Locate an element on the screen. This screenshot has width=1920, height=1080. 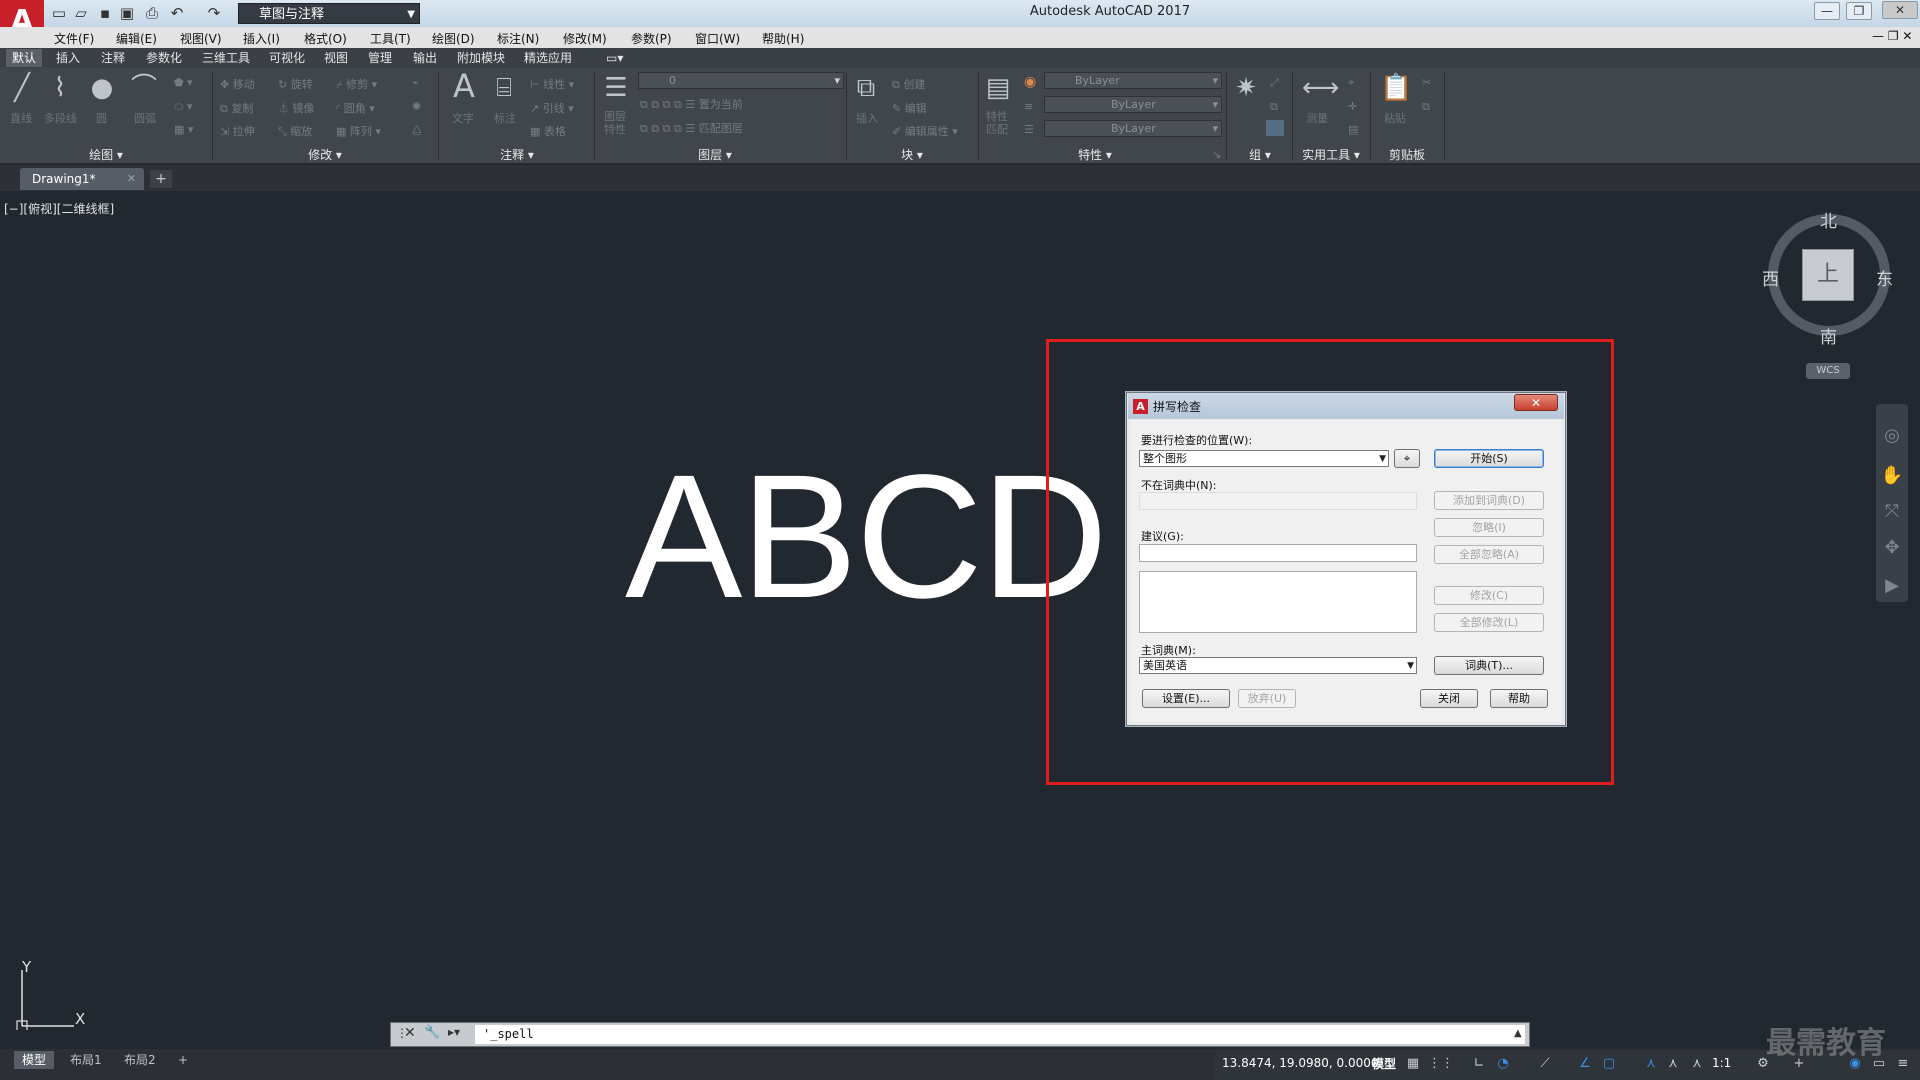
lineweight-icon: ≡ is located at coordinates (1028, 106).